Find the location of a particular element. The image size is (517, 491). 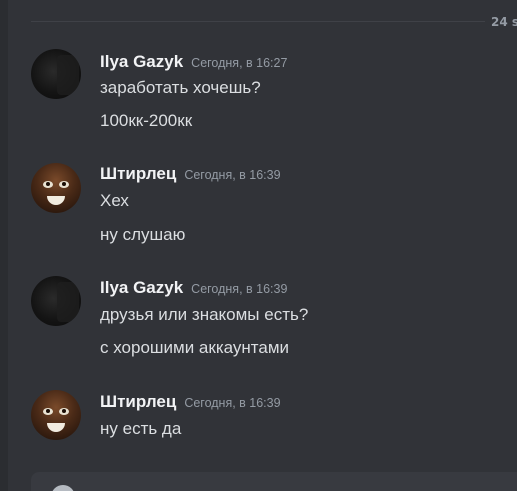

message-text: с хорошими аккаунтами is located at coordinates (195, 347).